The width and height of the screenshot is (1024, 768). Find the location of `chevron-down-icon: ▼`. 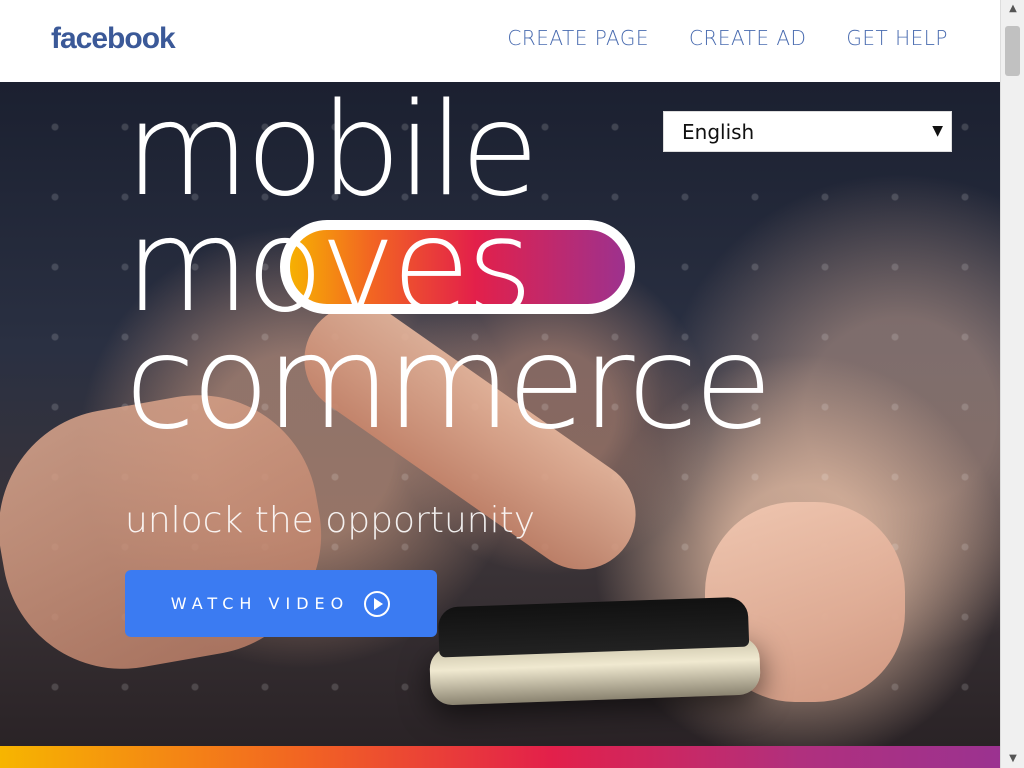

chevron-down-icon: ▼ is located at coordinates (937, 131).